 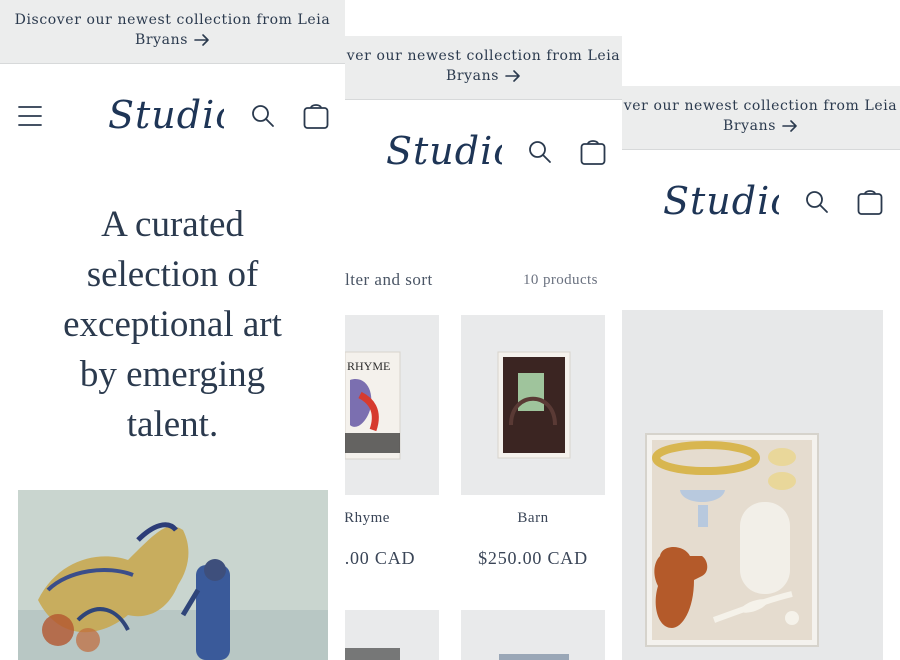 I want to click on product-image-rhyme: RHYME, so click(x=392, y=405).